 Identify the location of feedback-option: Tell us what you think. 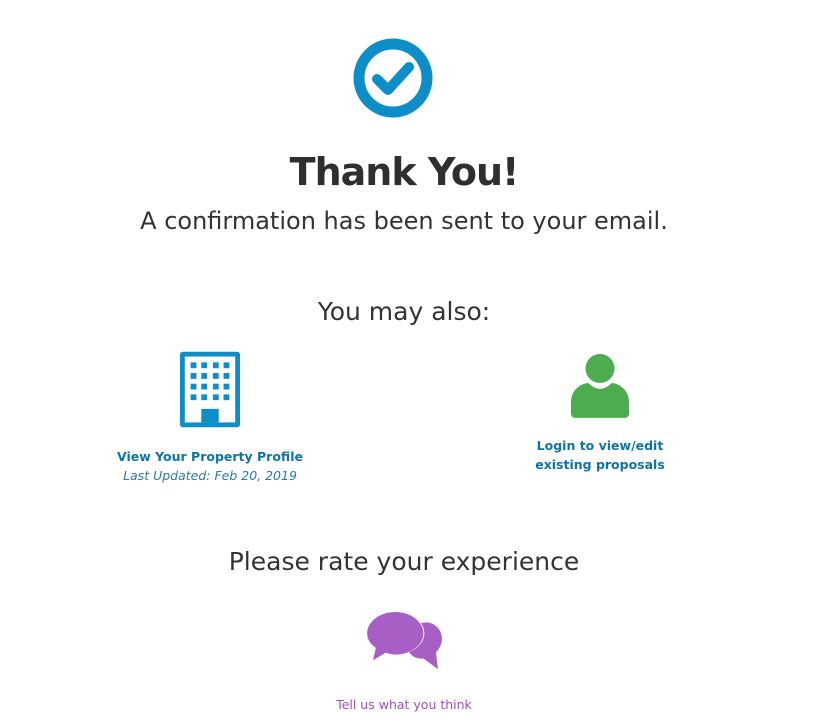
(404, 662).